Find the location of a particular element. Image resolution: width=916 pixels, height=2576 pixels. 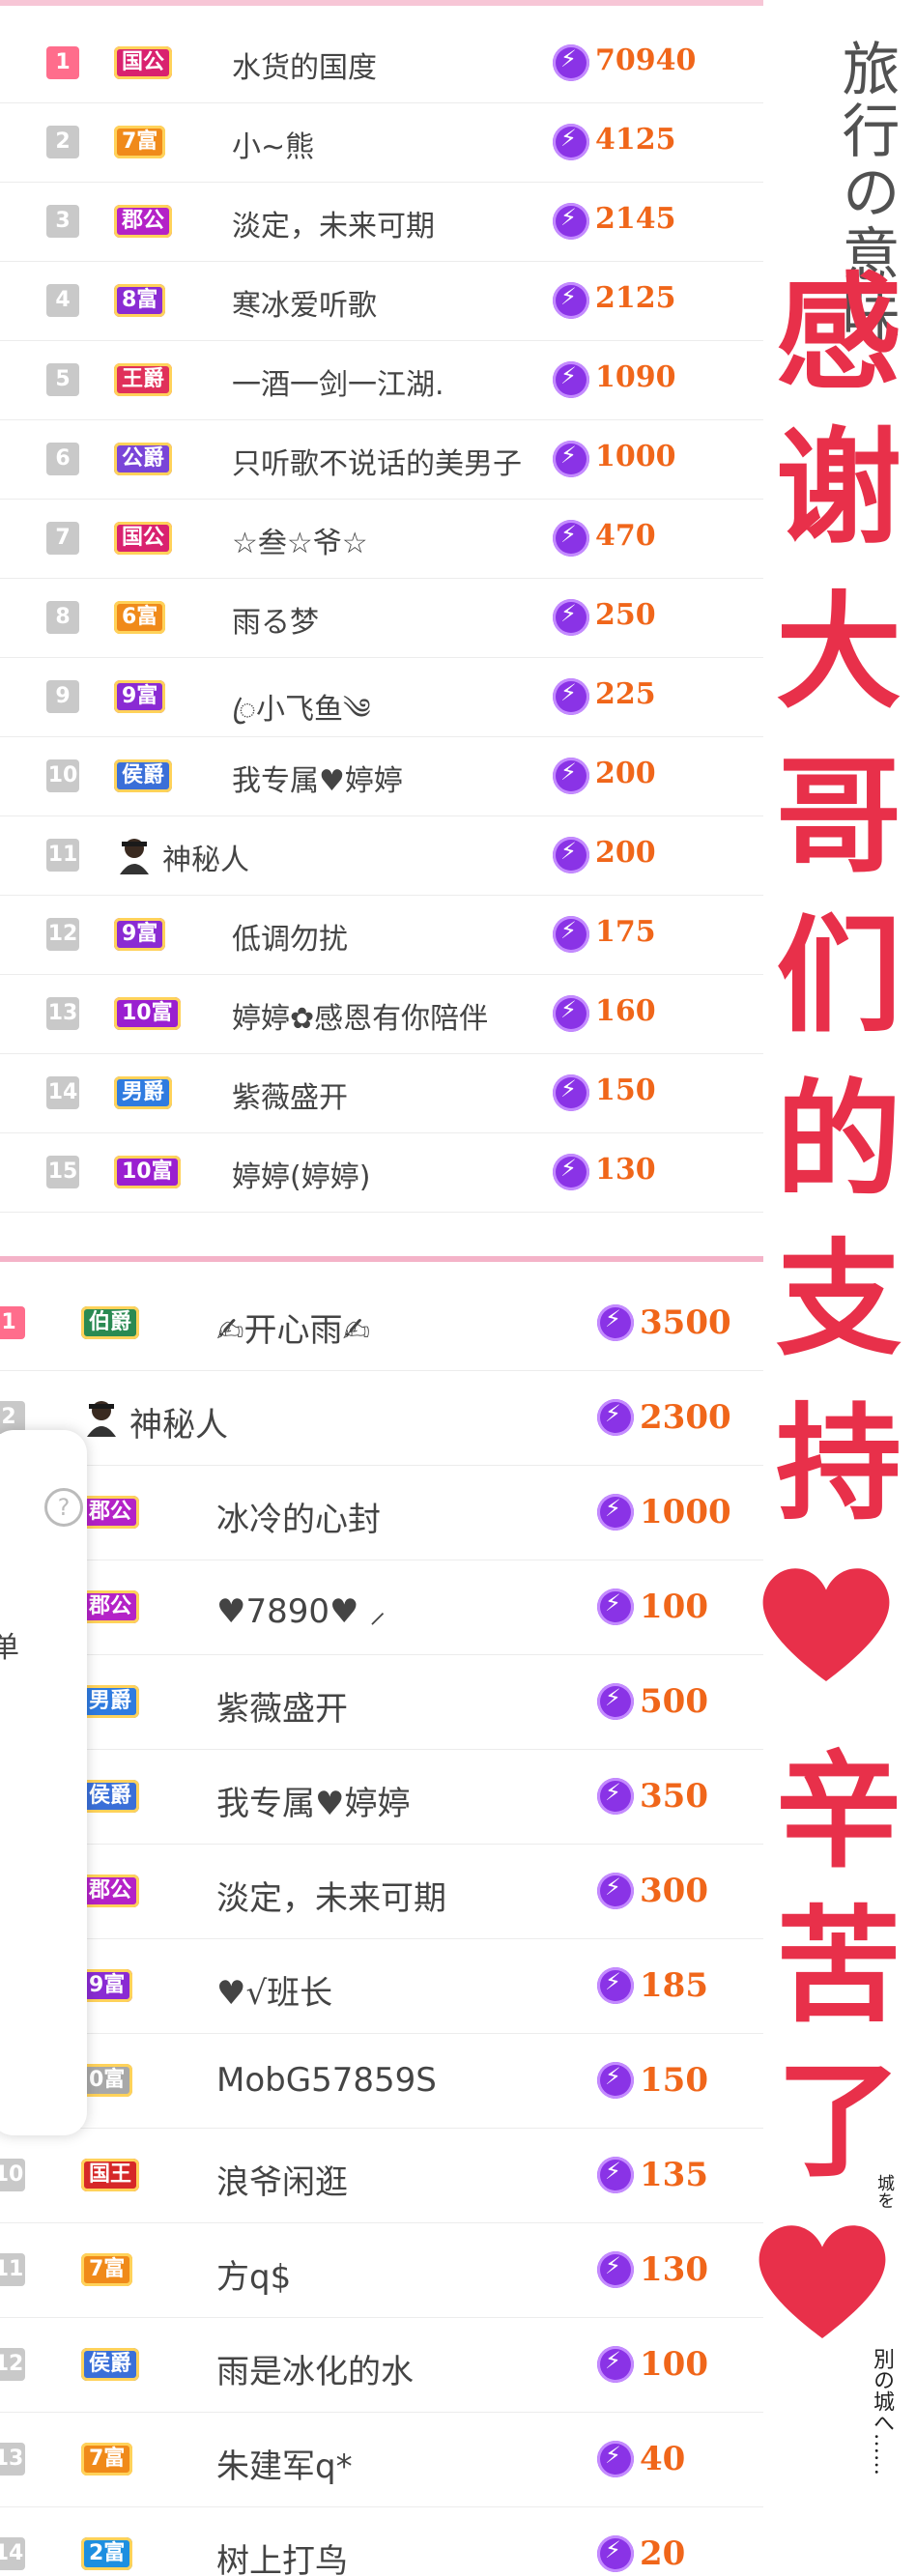

list-item: 2 7富 小~熊 4125 is located at coordinates (382, 143).